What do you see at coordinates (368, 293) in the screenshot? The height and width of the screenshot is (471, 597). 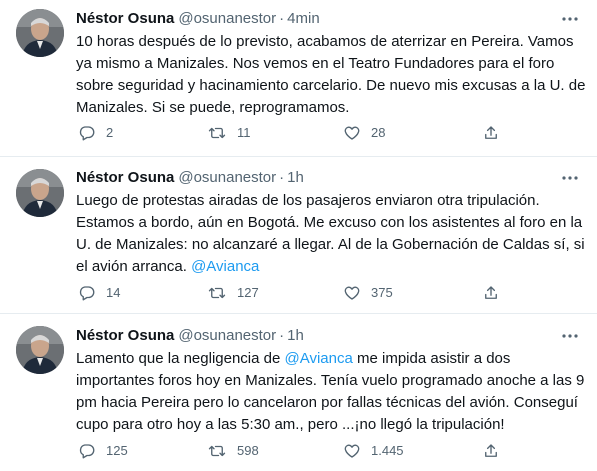 I see `like-button: 375` at bounding box center [368, 293].